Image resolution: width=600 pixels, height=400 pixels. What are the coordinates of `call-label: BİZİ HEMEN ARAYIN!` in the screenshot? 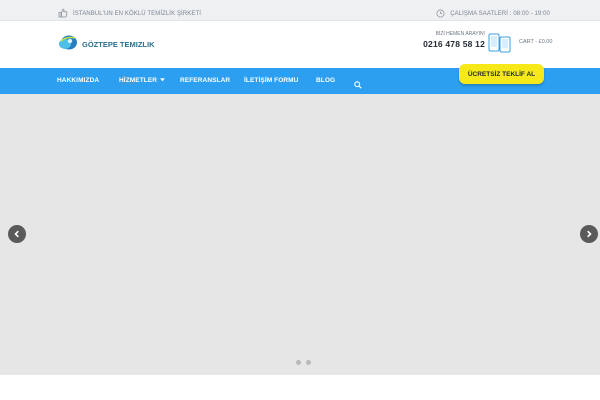 It's located at (460, 34).